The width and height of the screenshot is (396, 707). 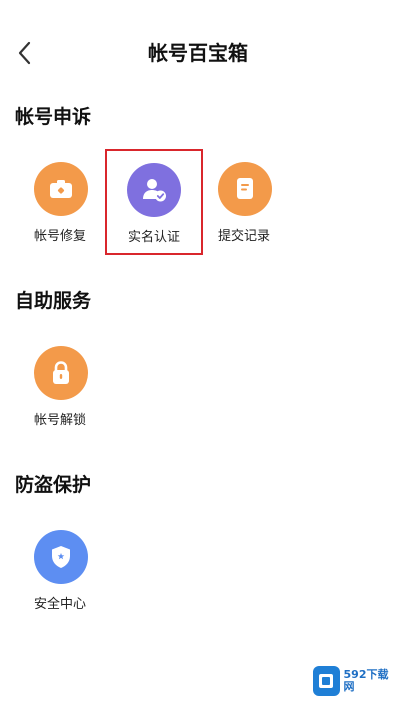 I want to click on app-header: 帐号百宝箱, so click(x=198, y=53).